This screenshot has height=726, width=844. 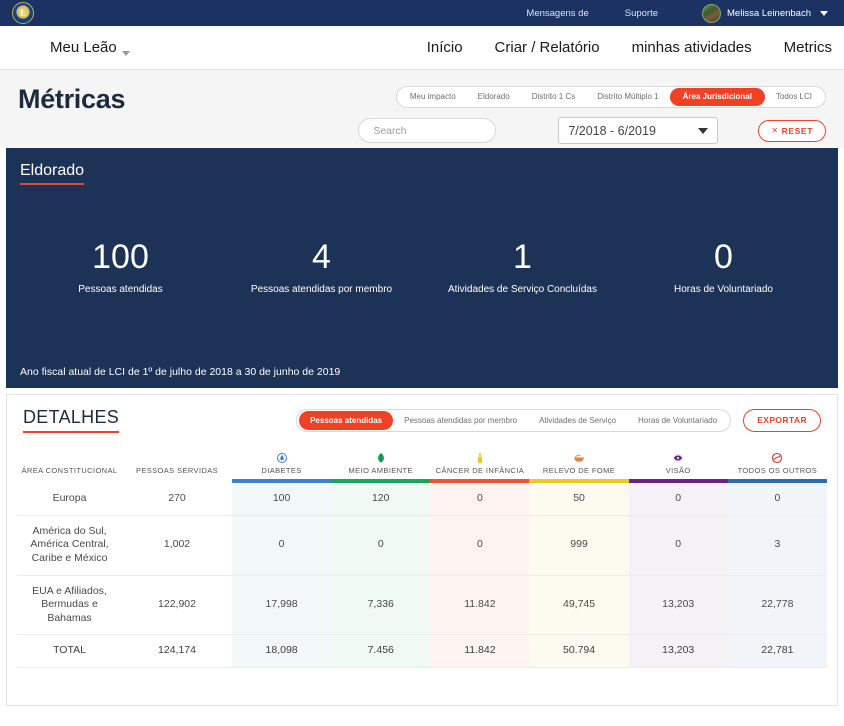 What do you see at coordinates (52, 173) in the screenshot?
I see `hero-scope-name: Eldorado` at bounding box center [52, 173].